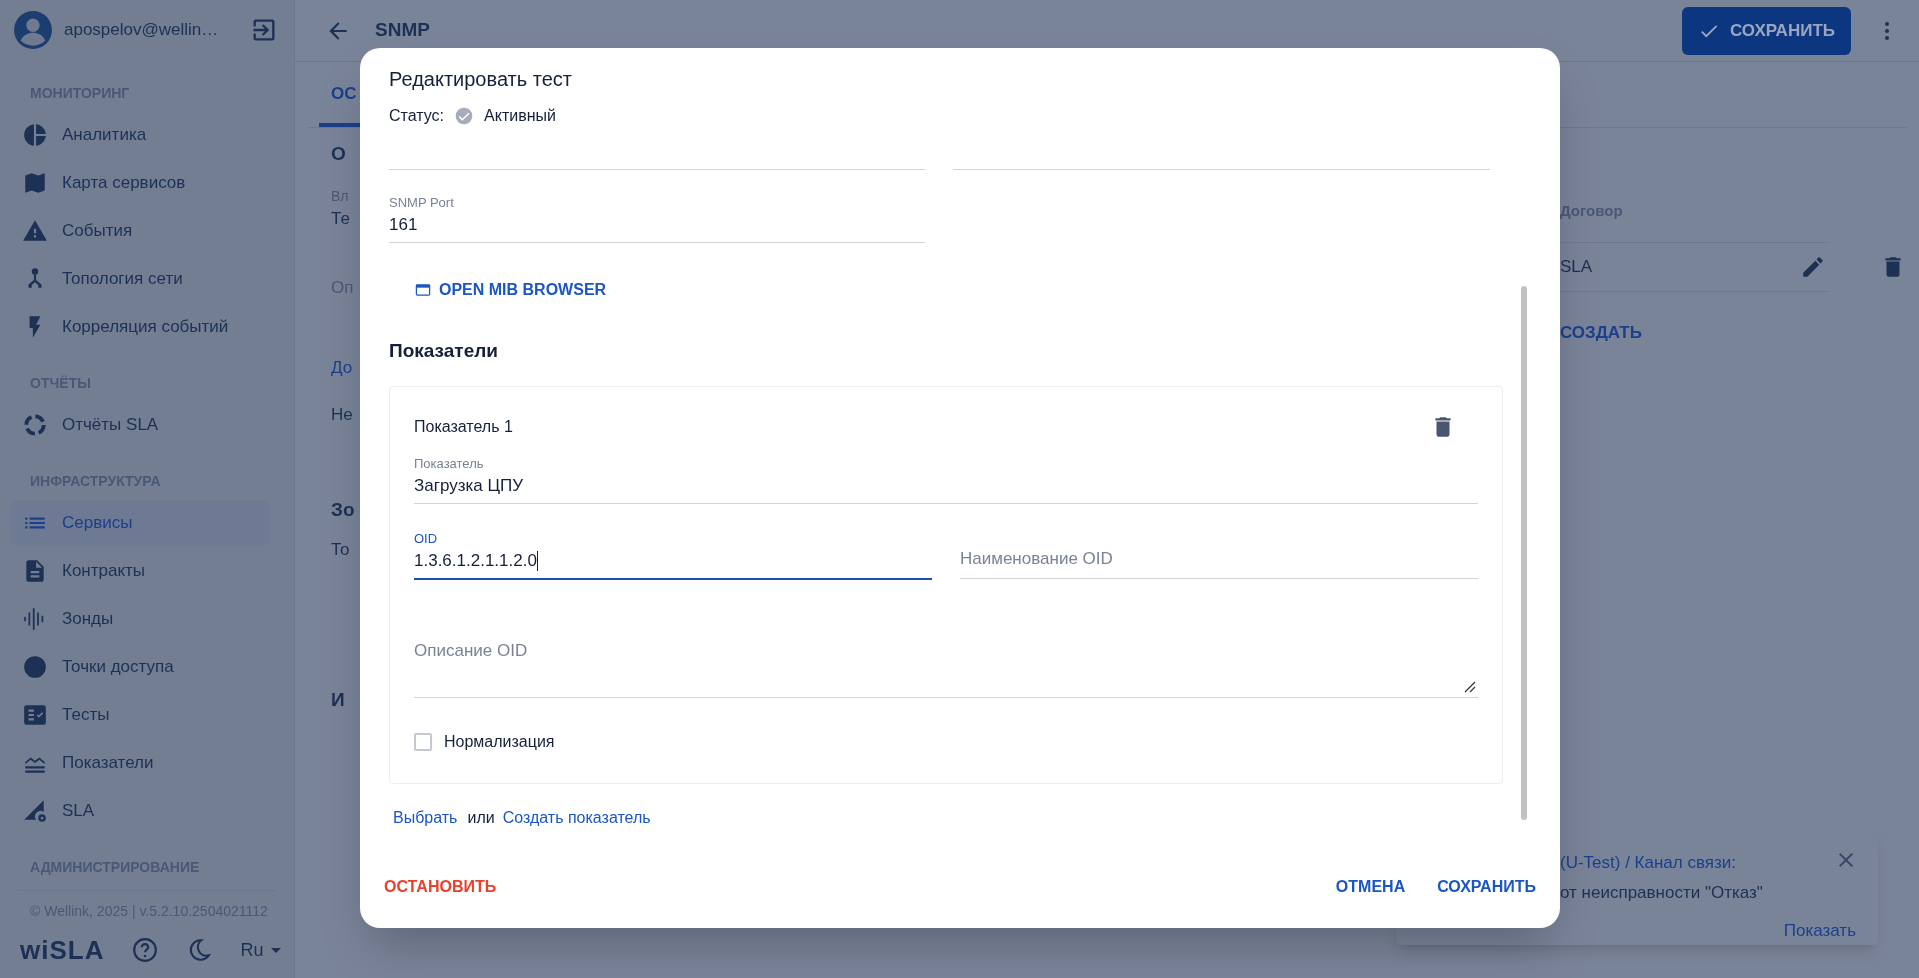 The image size is (1919, 978). What do you see at coordinates (338, 154) in the screenshot?
I see `text-fragment: О` at bounding box center [338, 154].